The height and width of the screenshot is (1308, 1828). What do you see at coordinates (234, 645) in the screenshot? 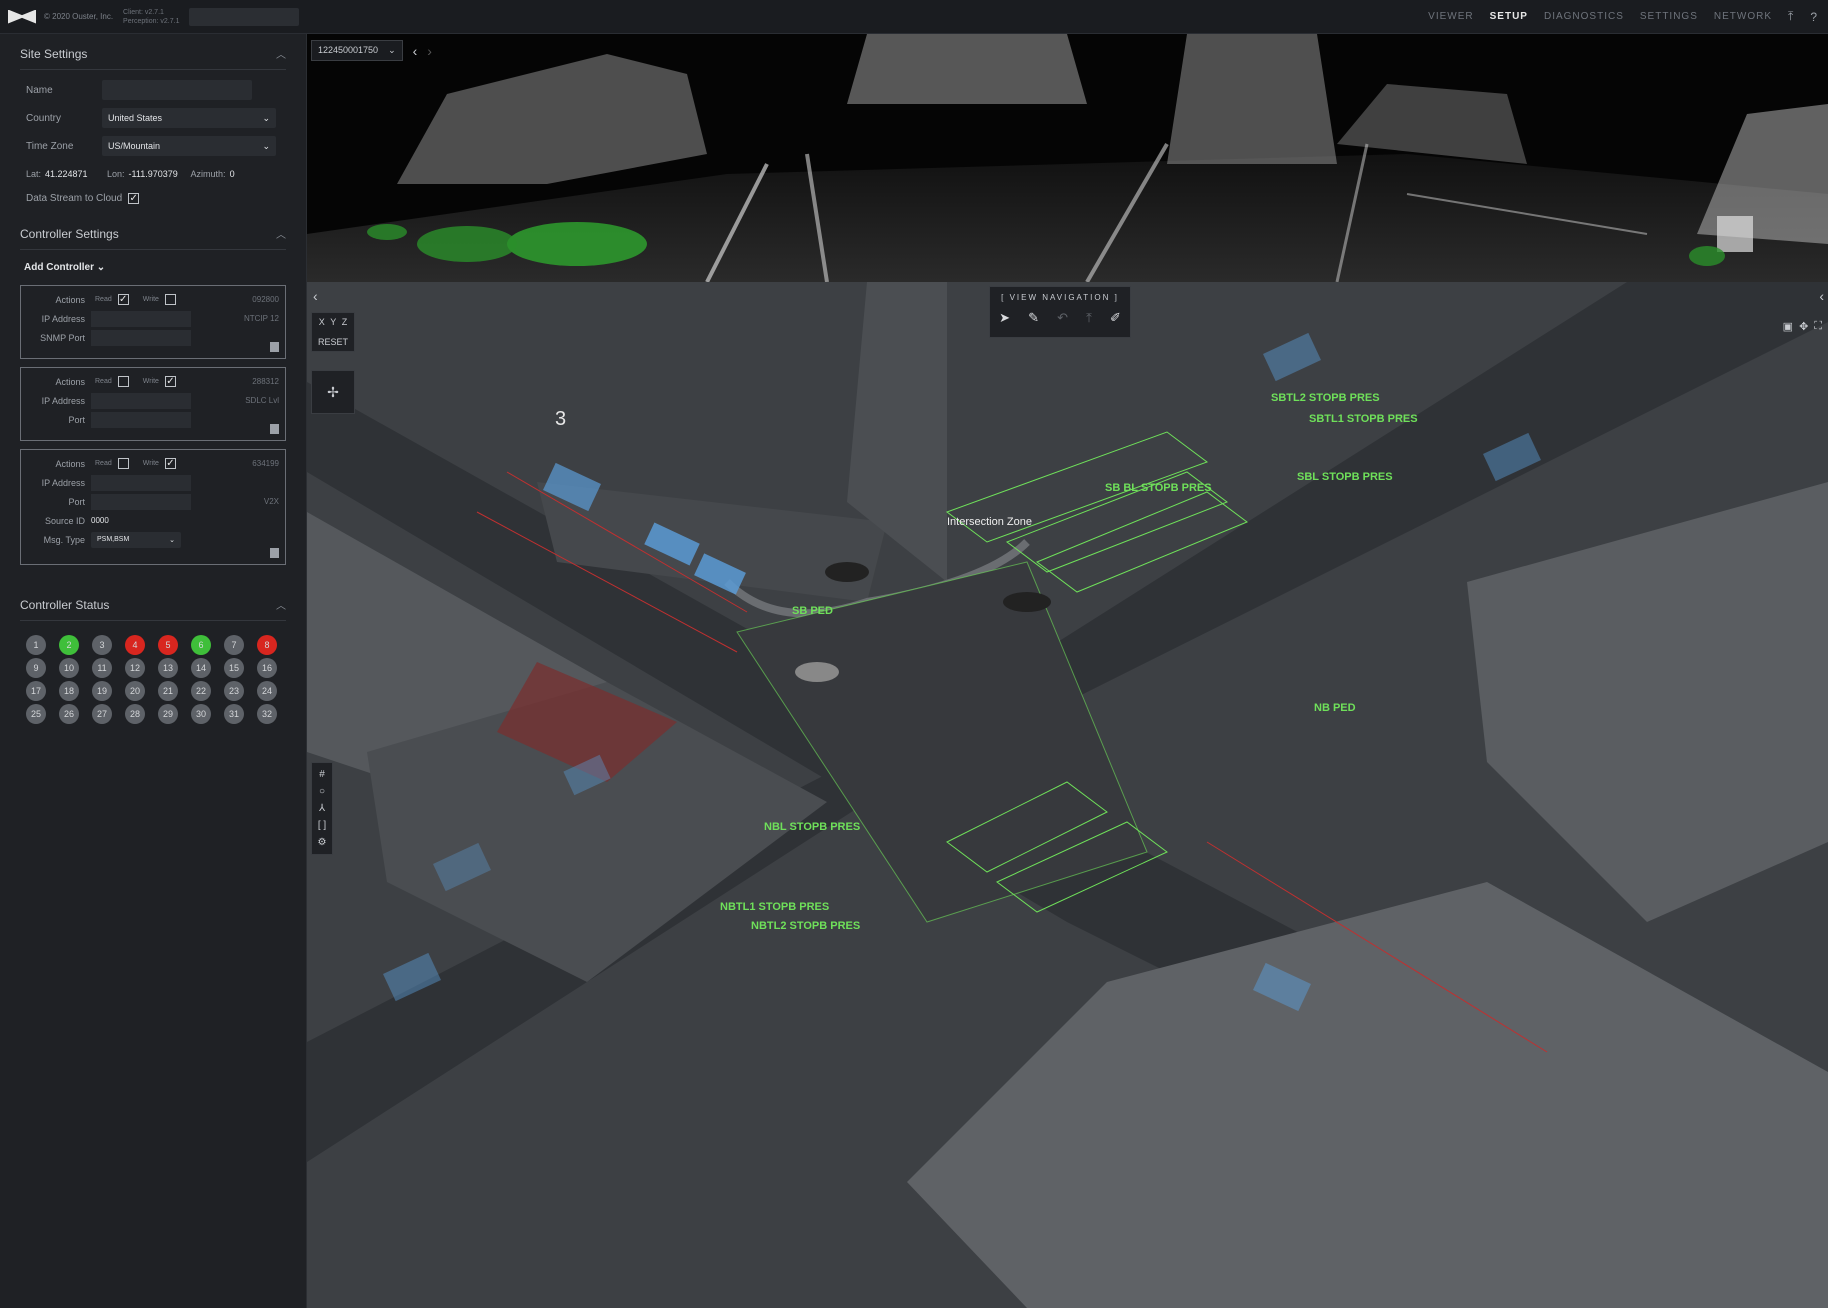
I see `controller-status-dot: 7` at bounding box center [234, 645].